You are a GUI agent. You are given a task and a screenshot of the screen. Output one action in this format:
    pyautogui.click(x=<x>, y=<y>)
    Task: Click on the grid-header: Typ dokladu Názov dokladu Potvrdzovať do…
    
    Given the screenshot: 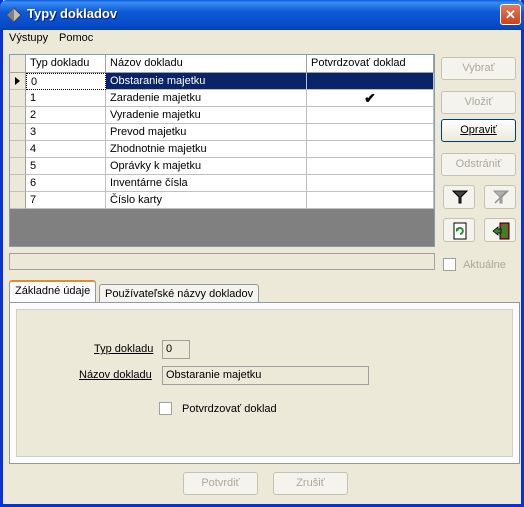 What is the action you would take?
    pyautogui.click(x=222, y=64)
    